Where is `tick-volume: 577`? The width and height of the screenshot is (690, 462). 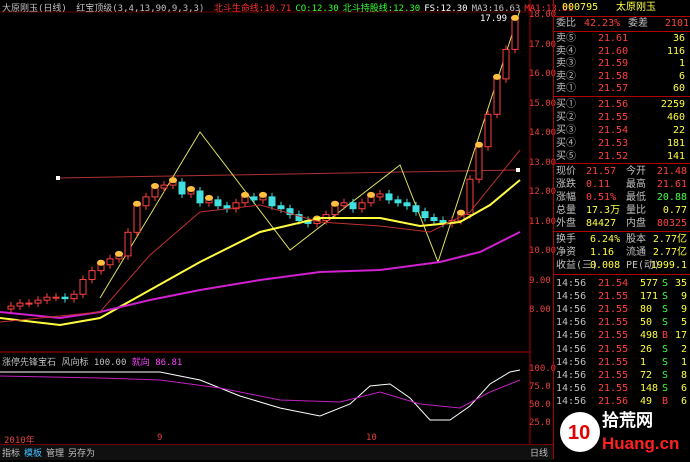 tick-volume: 577 is located at coordinates (649, 283).